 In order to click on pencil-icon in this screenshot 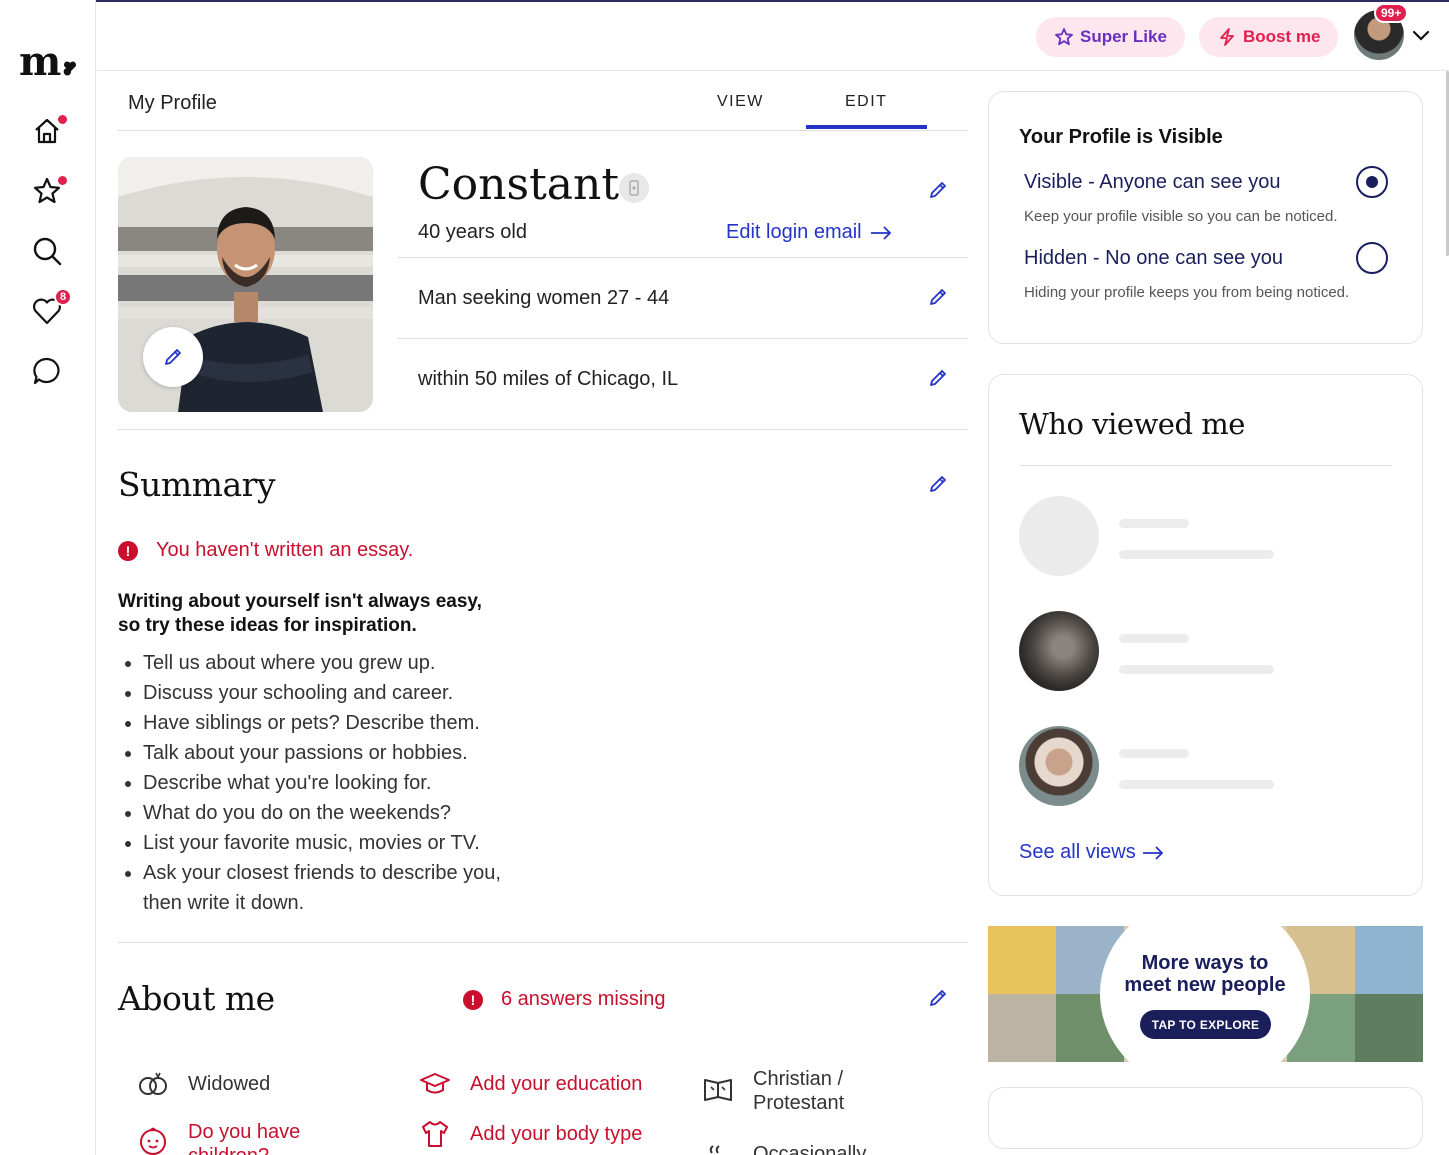, I will do `click(173, 357)`.